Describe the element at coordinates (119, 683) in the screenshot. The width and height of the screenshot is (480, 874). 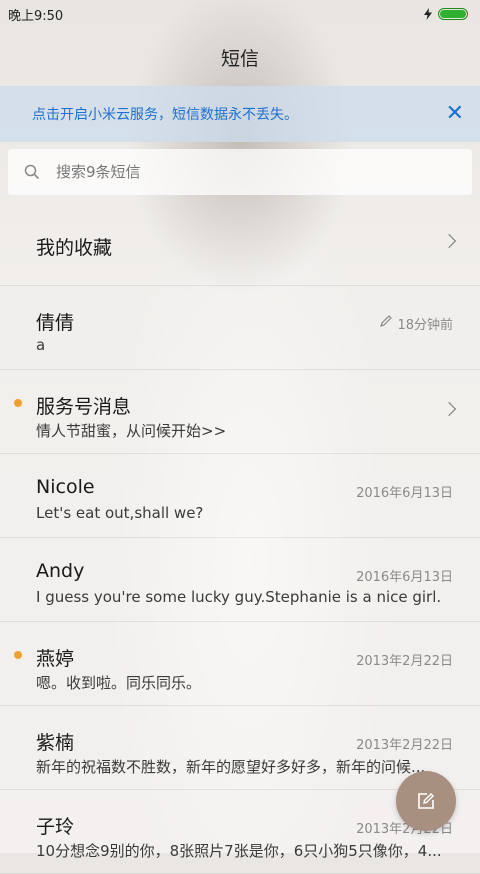
I see `conversation-preview: 嗯。收到啦。同乐同乐。` at that location.